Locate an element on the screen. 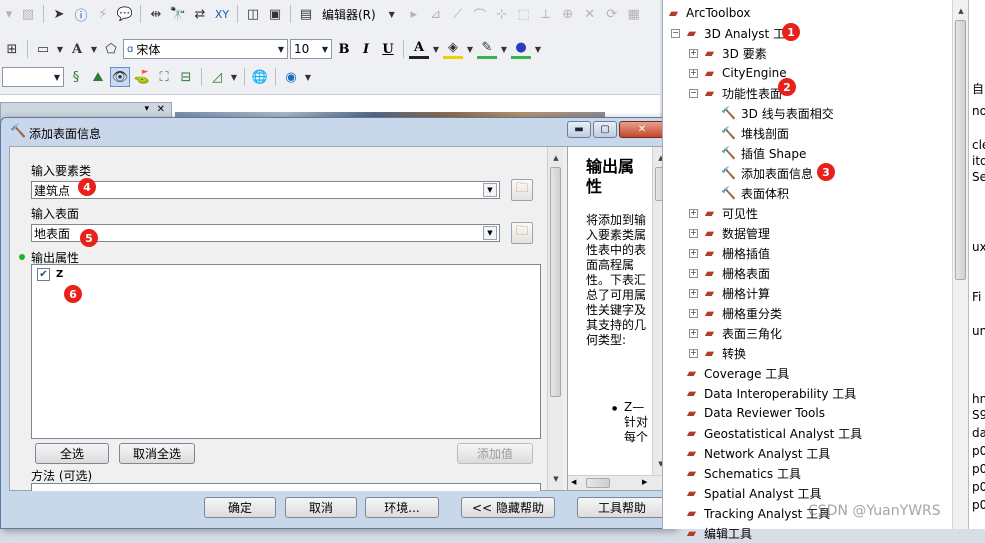 The height and width of the screenshot is (543, 985). toolbox-scrollbar: ▲ is located at coordinates (960, 264).